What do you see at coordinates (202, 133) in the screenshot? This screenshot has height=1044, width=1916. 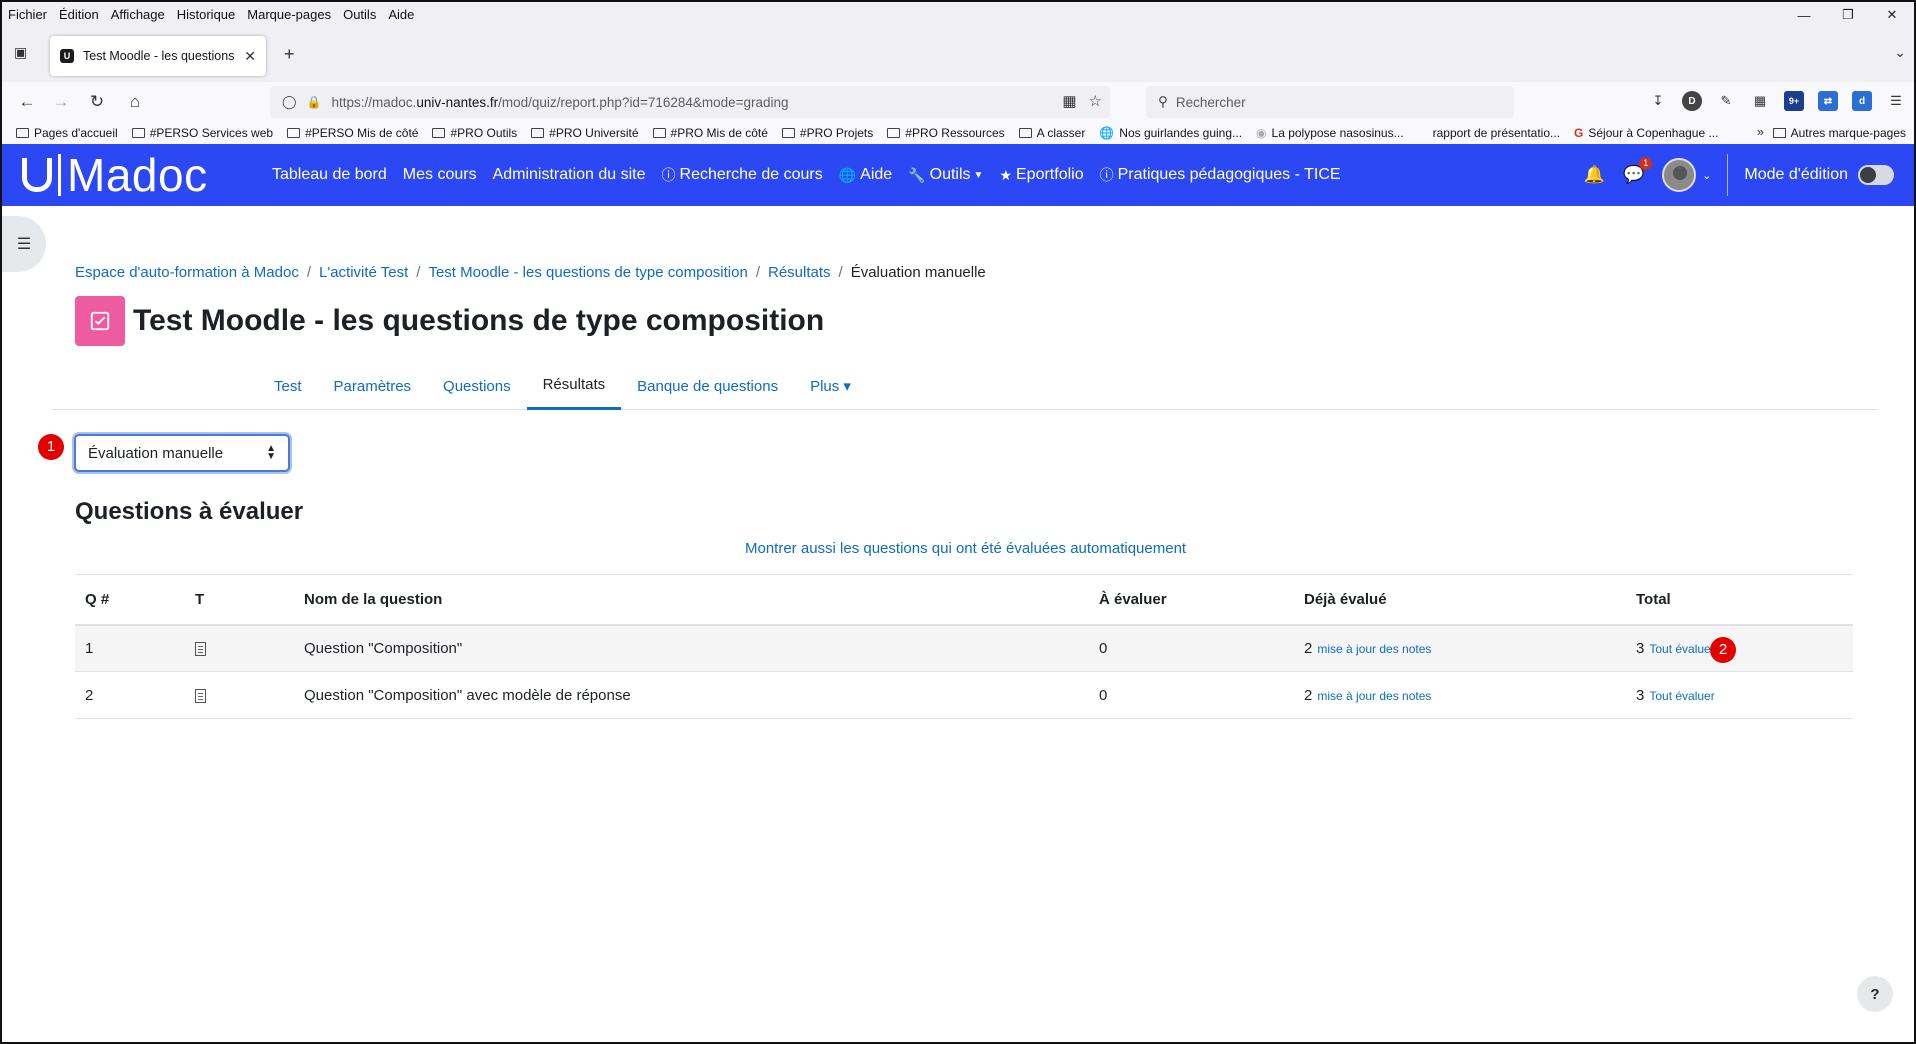 I see `bookmark-item: #PERSO Services web` at bounding box center [202, 133].